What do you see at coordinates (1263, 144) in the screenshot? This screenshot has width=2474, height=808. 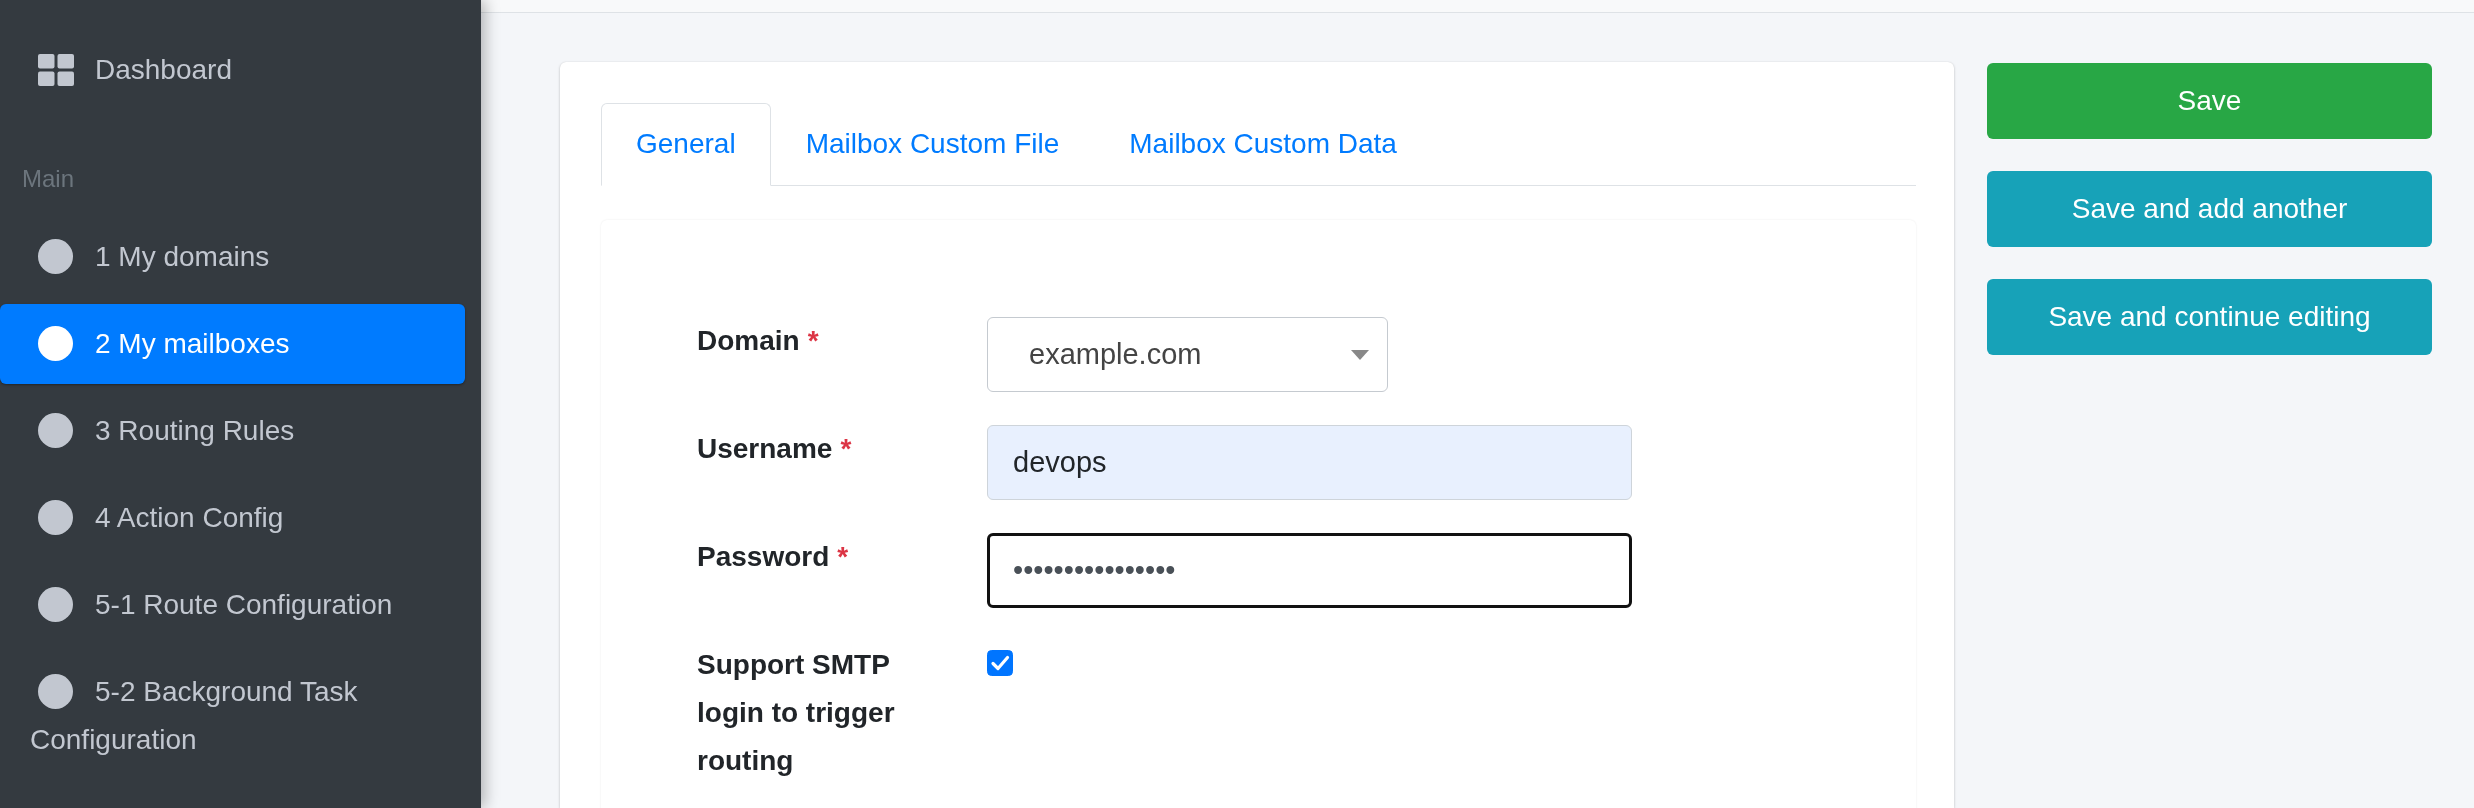 I see `tab: Mailbox Custom Data` at bounding box center [1263, 144].